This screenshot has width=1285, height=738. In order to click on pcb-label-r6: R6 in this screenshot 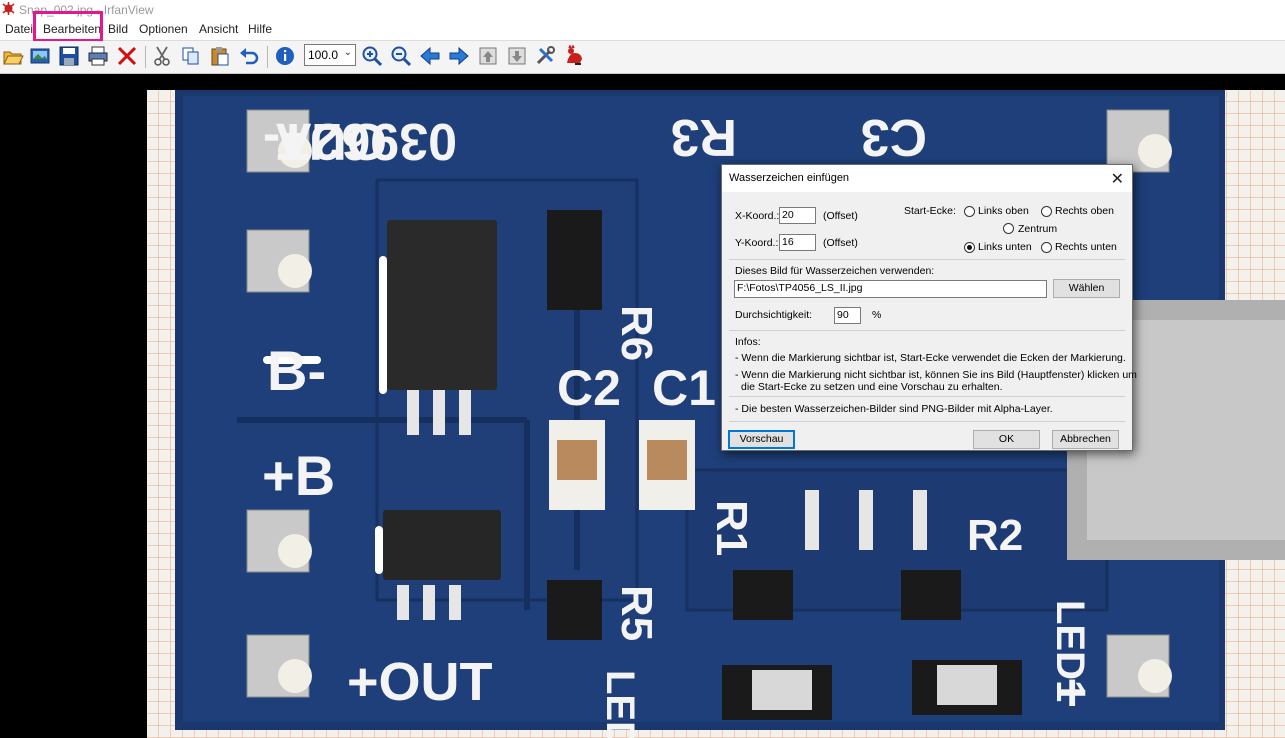, I will do `click(636, 333)`.